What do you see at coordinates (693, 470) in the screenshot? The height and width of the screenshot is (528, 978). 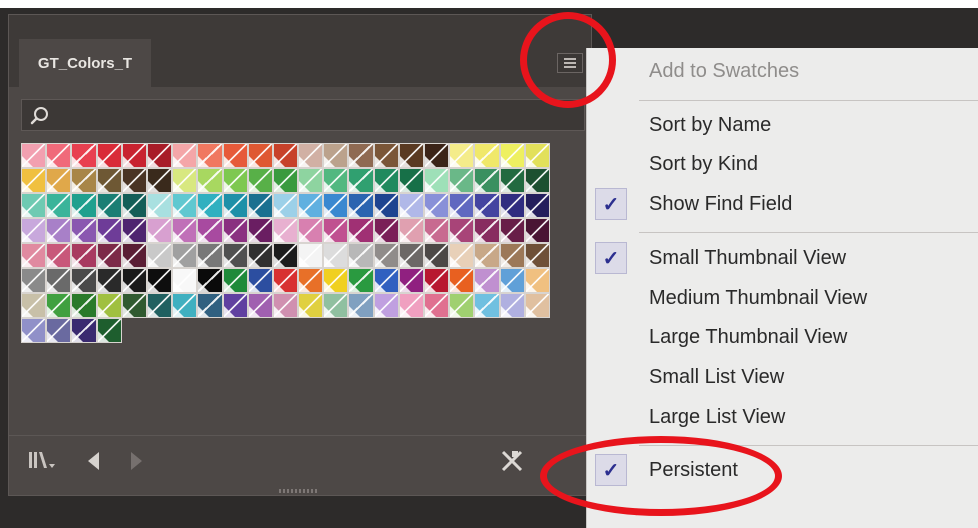 I see `menu-item-persistent: Persistent` at bounding box center [693, 470].